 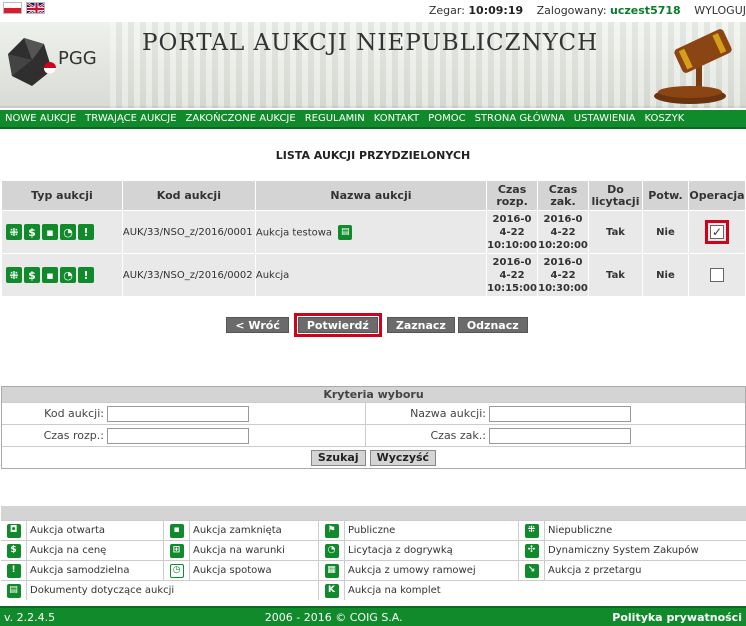 What do you see at coordinates (412, 570) in the screenshot?
I see `legend-label: Aukcja z umowy ramowej` at bounding box center [412, 570].